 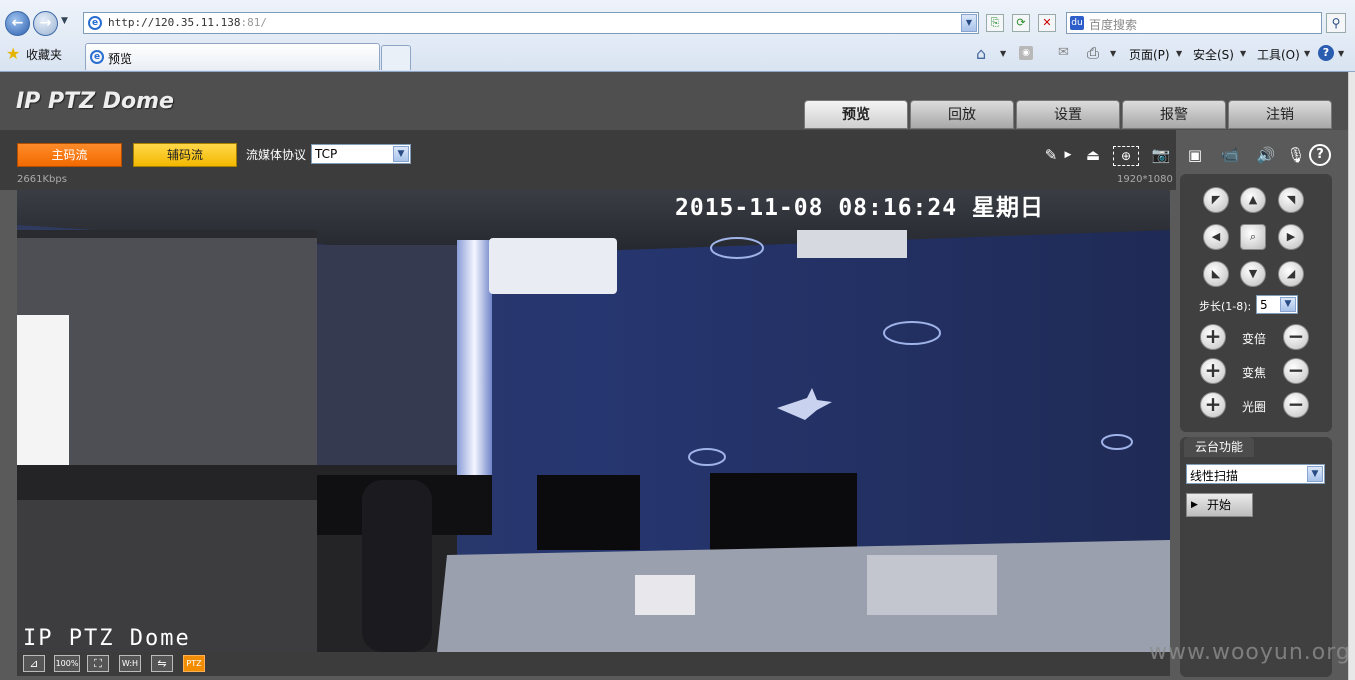 What do you see at coordinates (969, 23) in the screenshot?
I see `address-dropdown-icon: ▼` at bounding box center [969, 23].